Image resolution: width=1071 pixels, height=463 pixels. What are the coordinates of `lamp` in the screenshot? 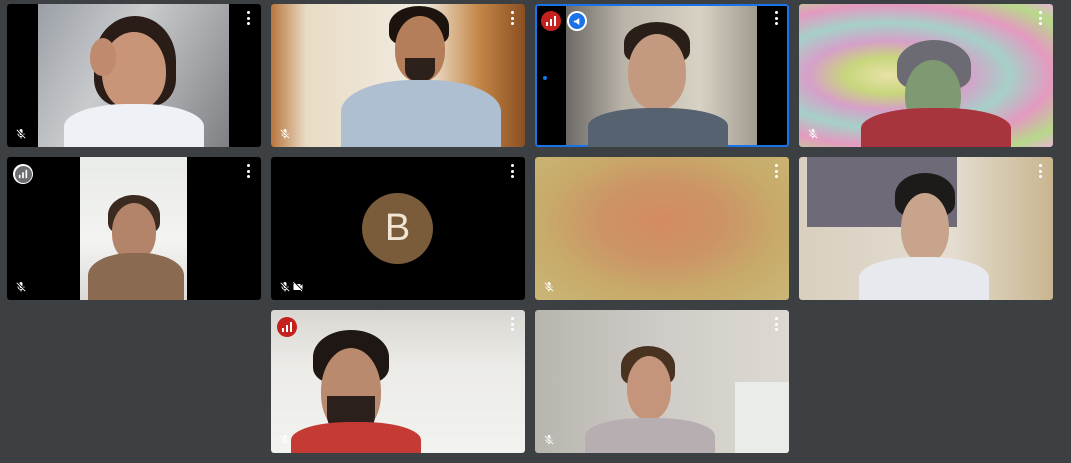 It's located at (762, 417).